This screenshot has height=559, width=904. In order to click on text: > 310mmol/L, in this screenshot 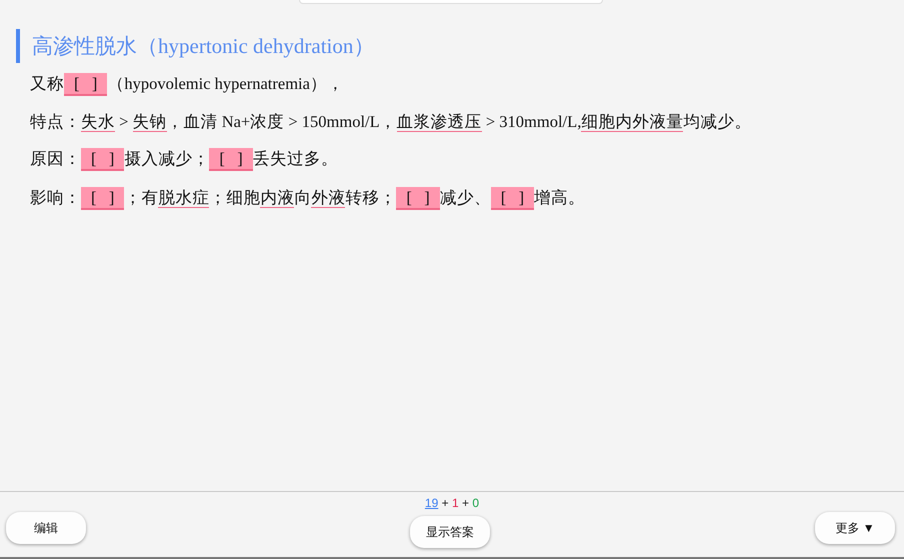, I will do `click(533, 121)`.